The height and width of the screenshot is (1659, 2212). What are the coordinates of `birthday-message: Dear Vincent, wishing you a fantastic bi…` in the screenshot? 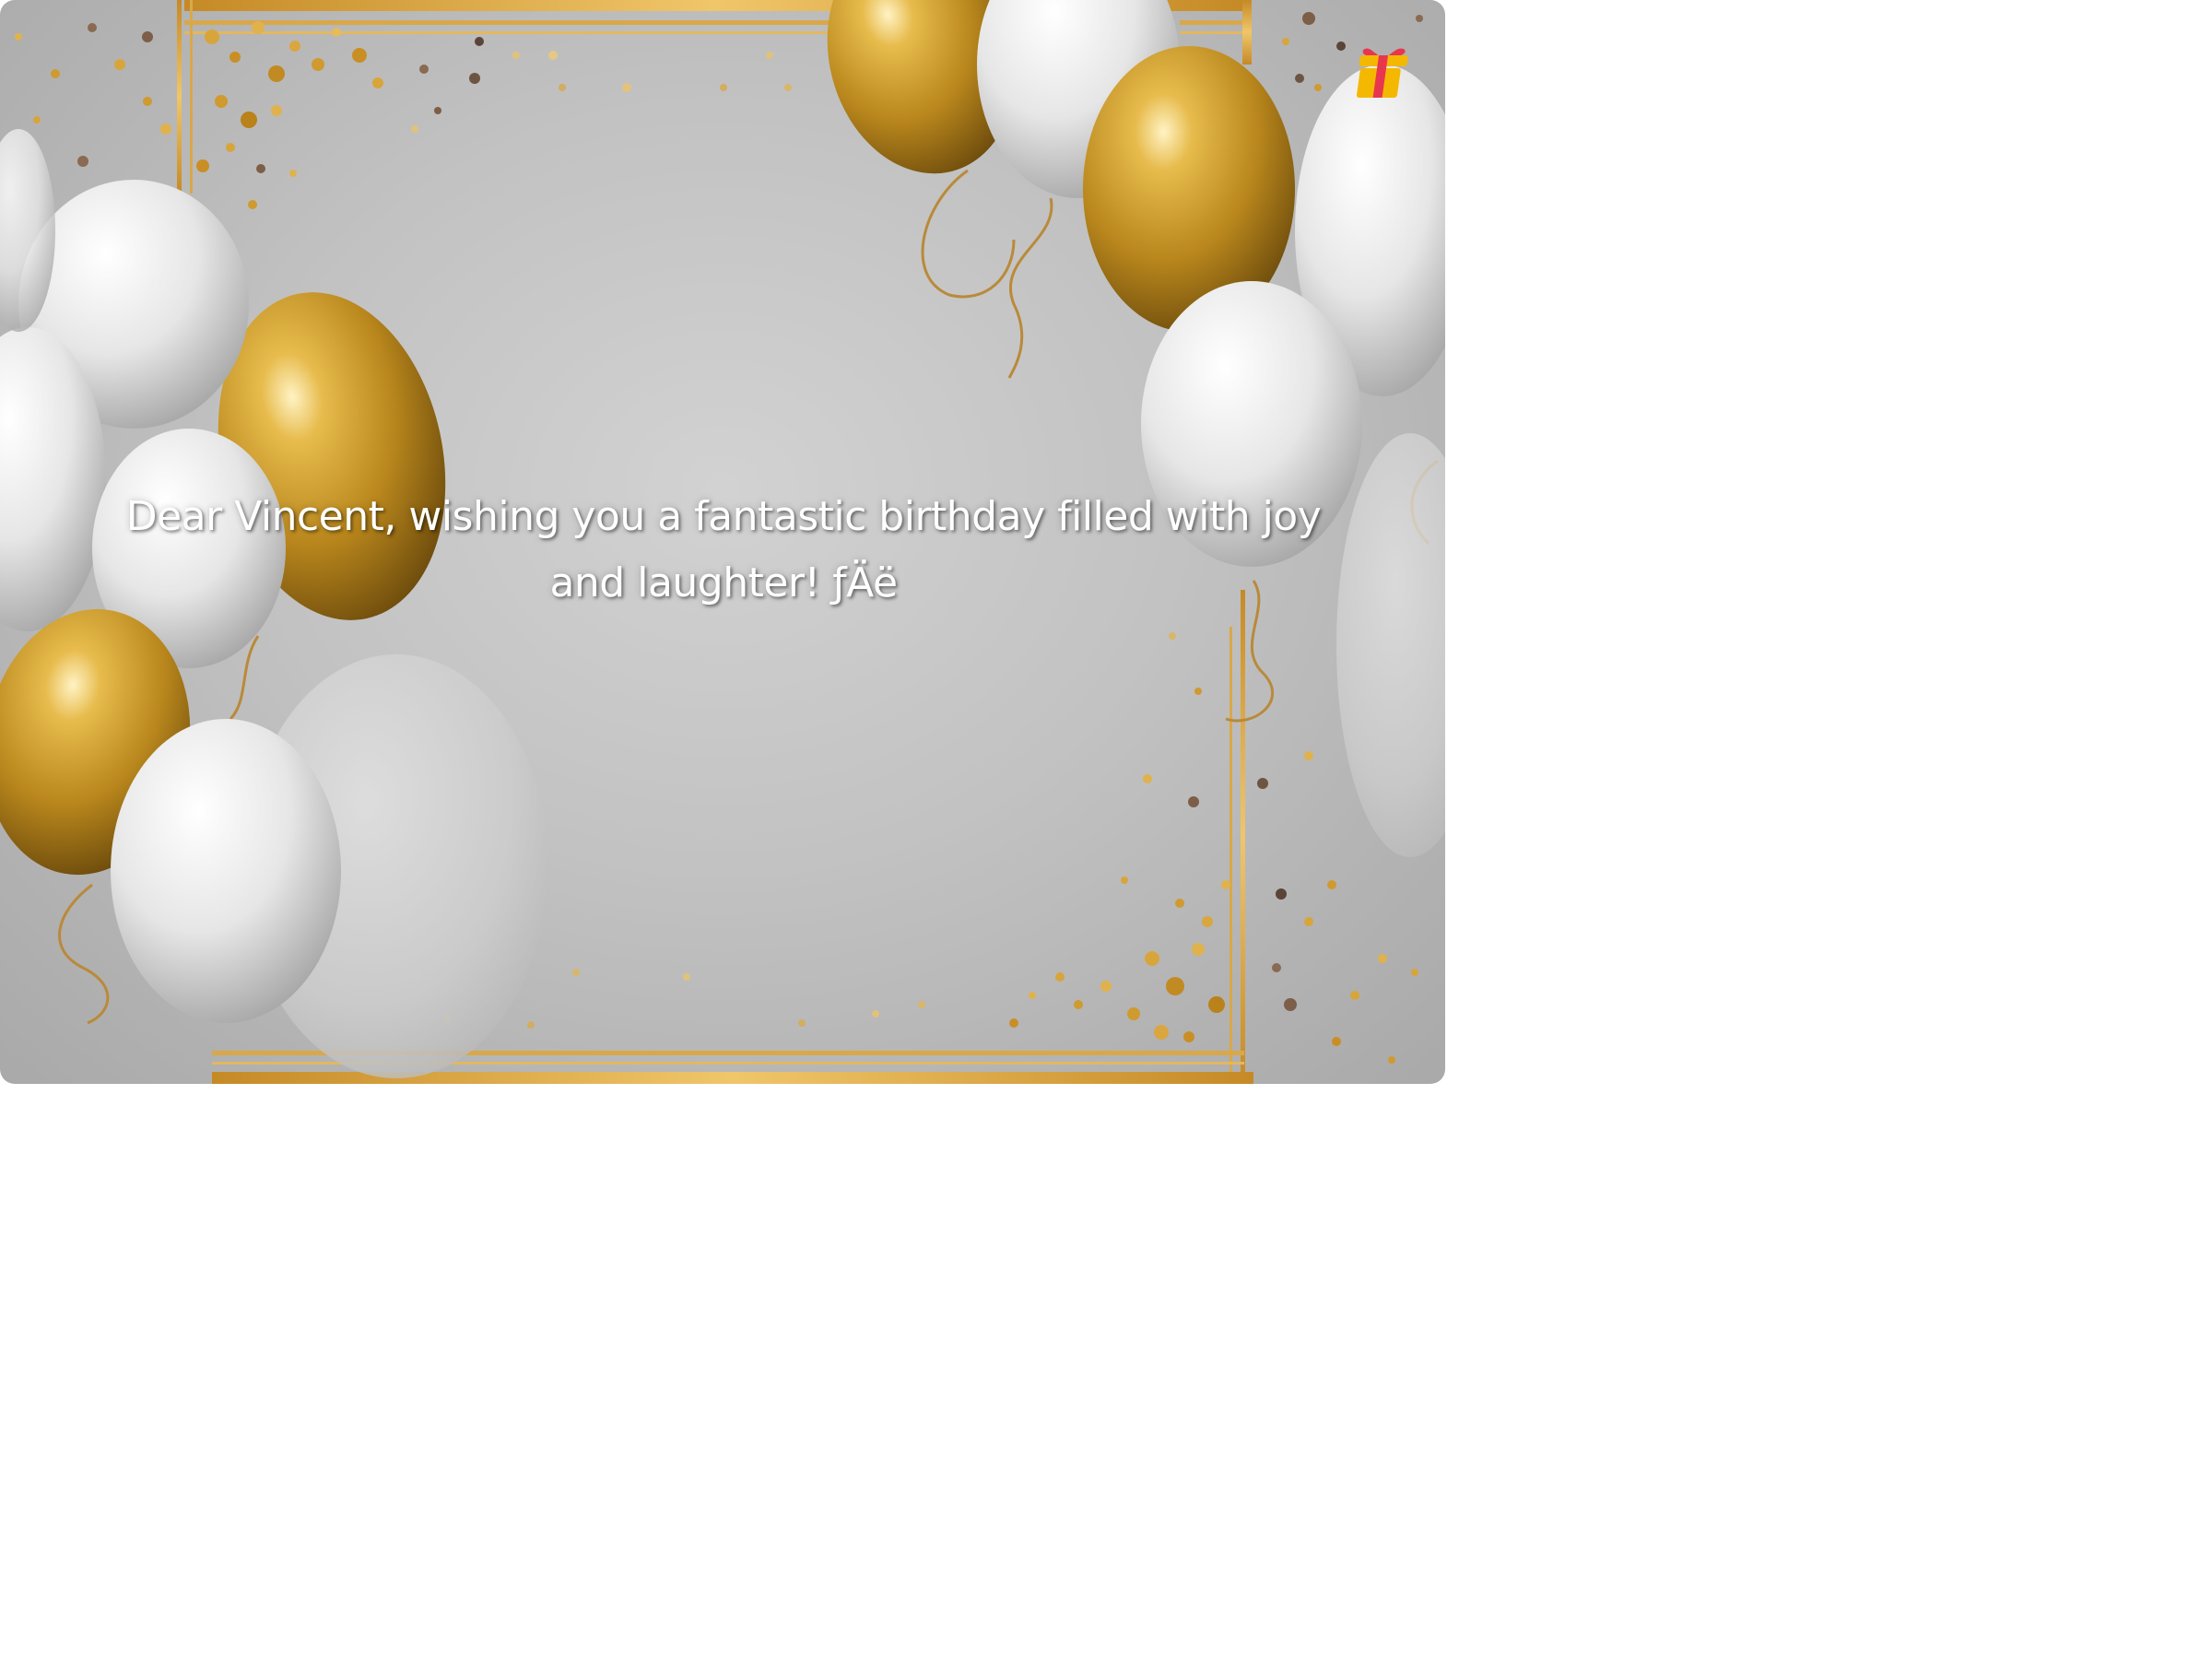 It's located at (723, 549).